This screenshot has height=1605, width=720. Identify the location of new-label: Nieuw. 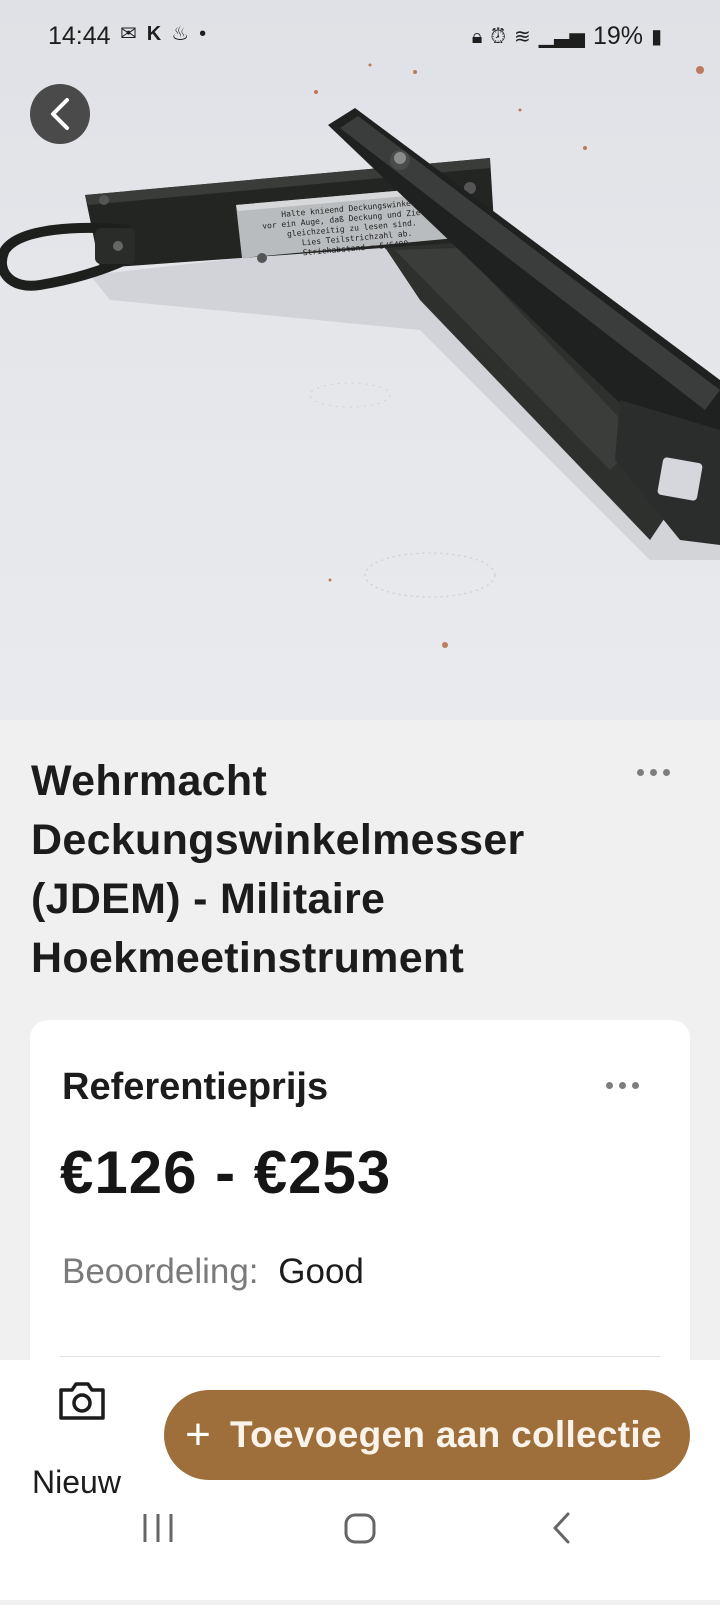
(76, 1482).